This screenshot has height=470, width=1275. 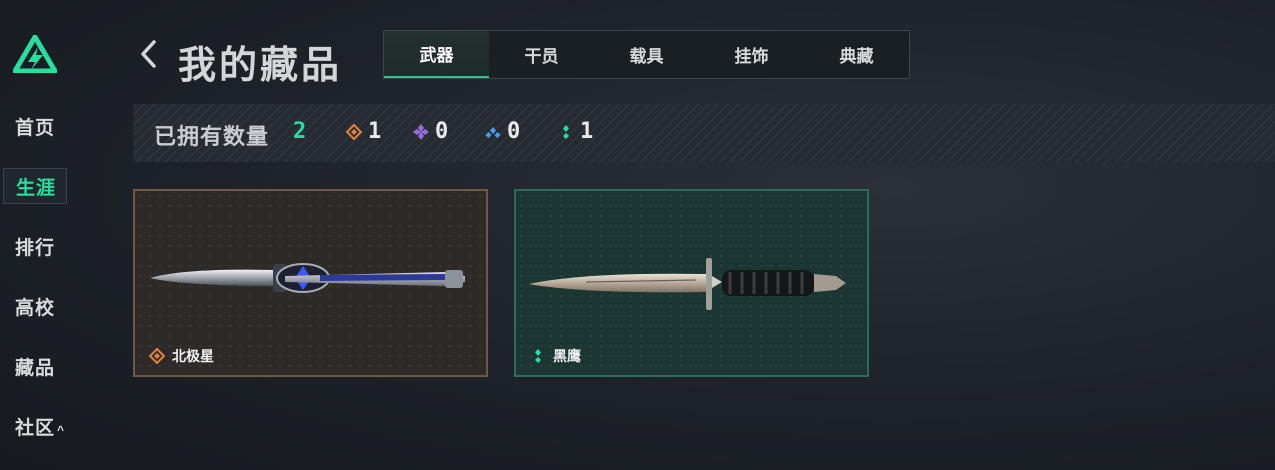 What do you see at coordinates (35, 246) in the screenshot?
I see `nav-item-ranking: 排行` at bounding box center [35, 246].